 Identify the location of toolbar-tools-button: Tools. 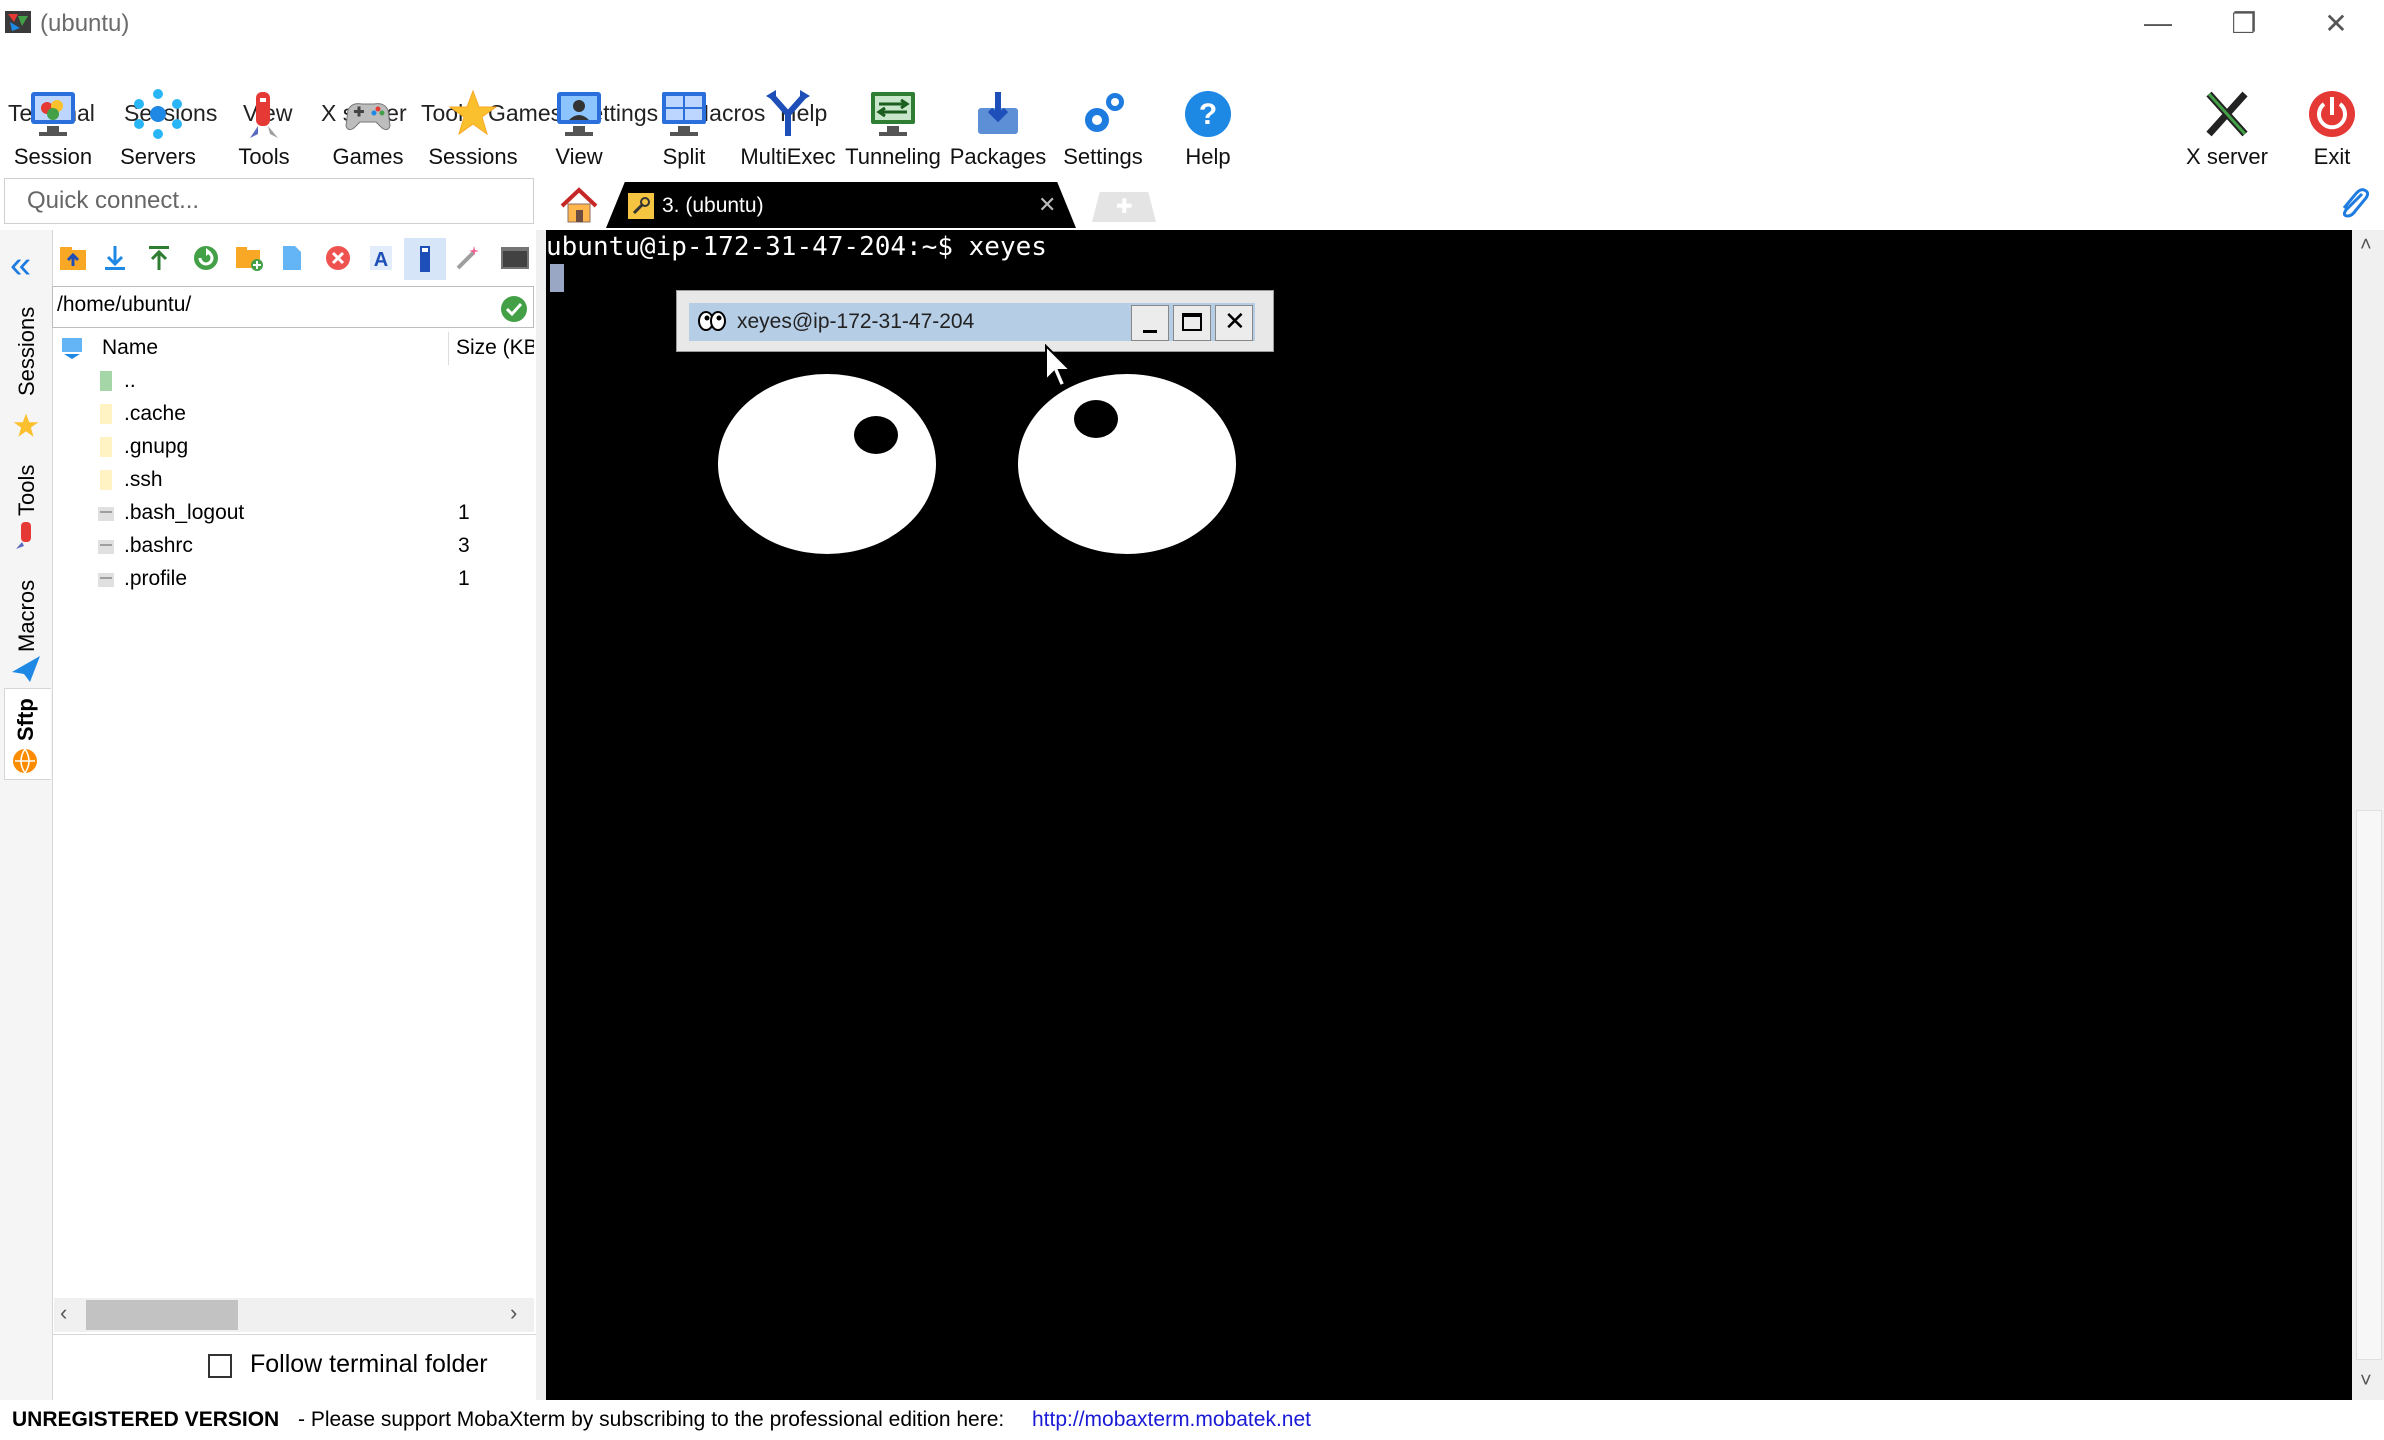
(264, 131).